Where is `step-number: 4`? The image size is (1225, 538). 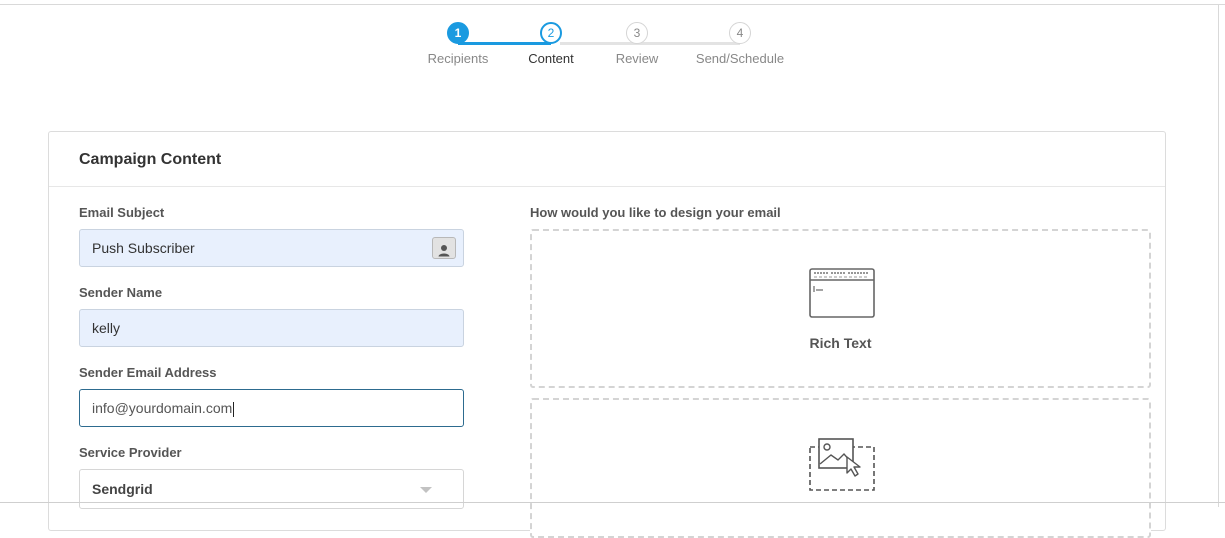
step-number: 4 is located at coordinates (740, 33).